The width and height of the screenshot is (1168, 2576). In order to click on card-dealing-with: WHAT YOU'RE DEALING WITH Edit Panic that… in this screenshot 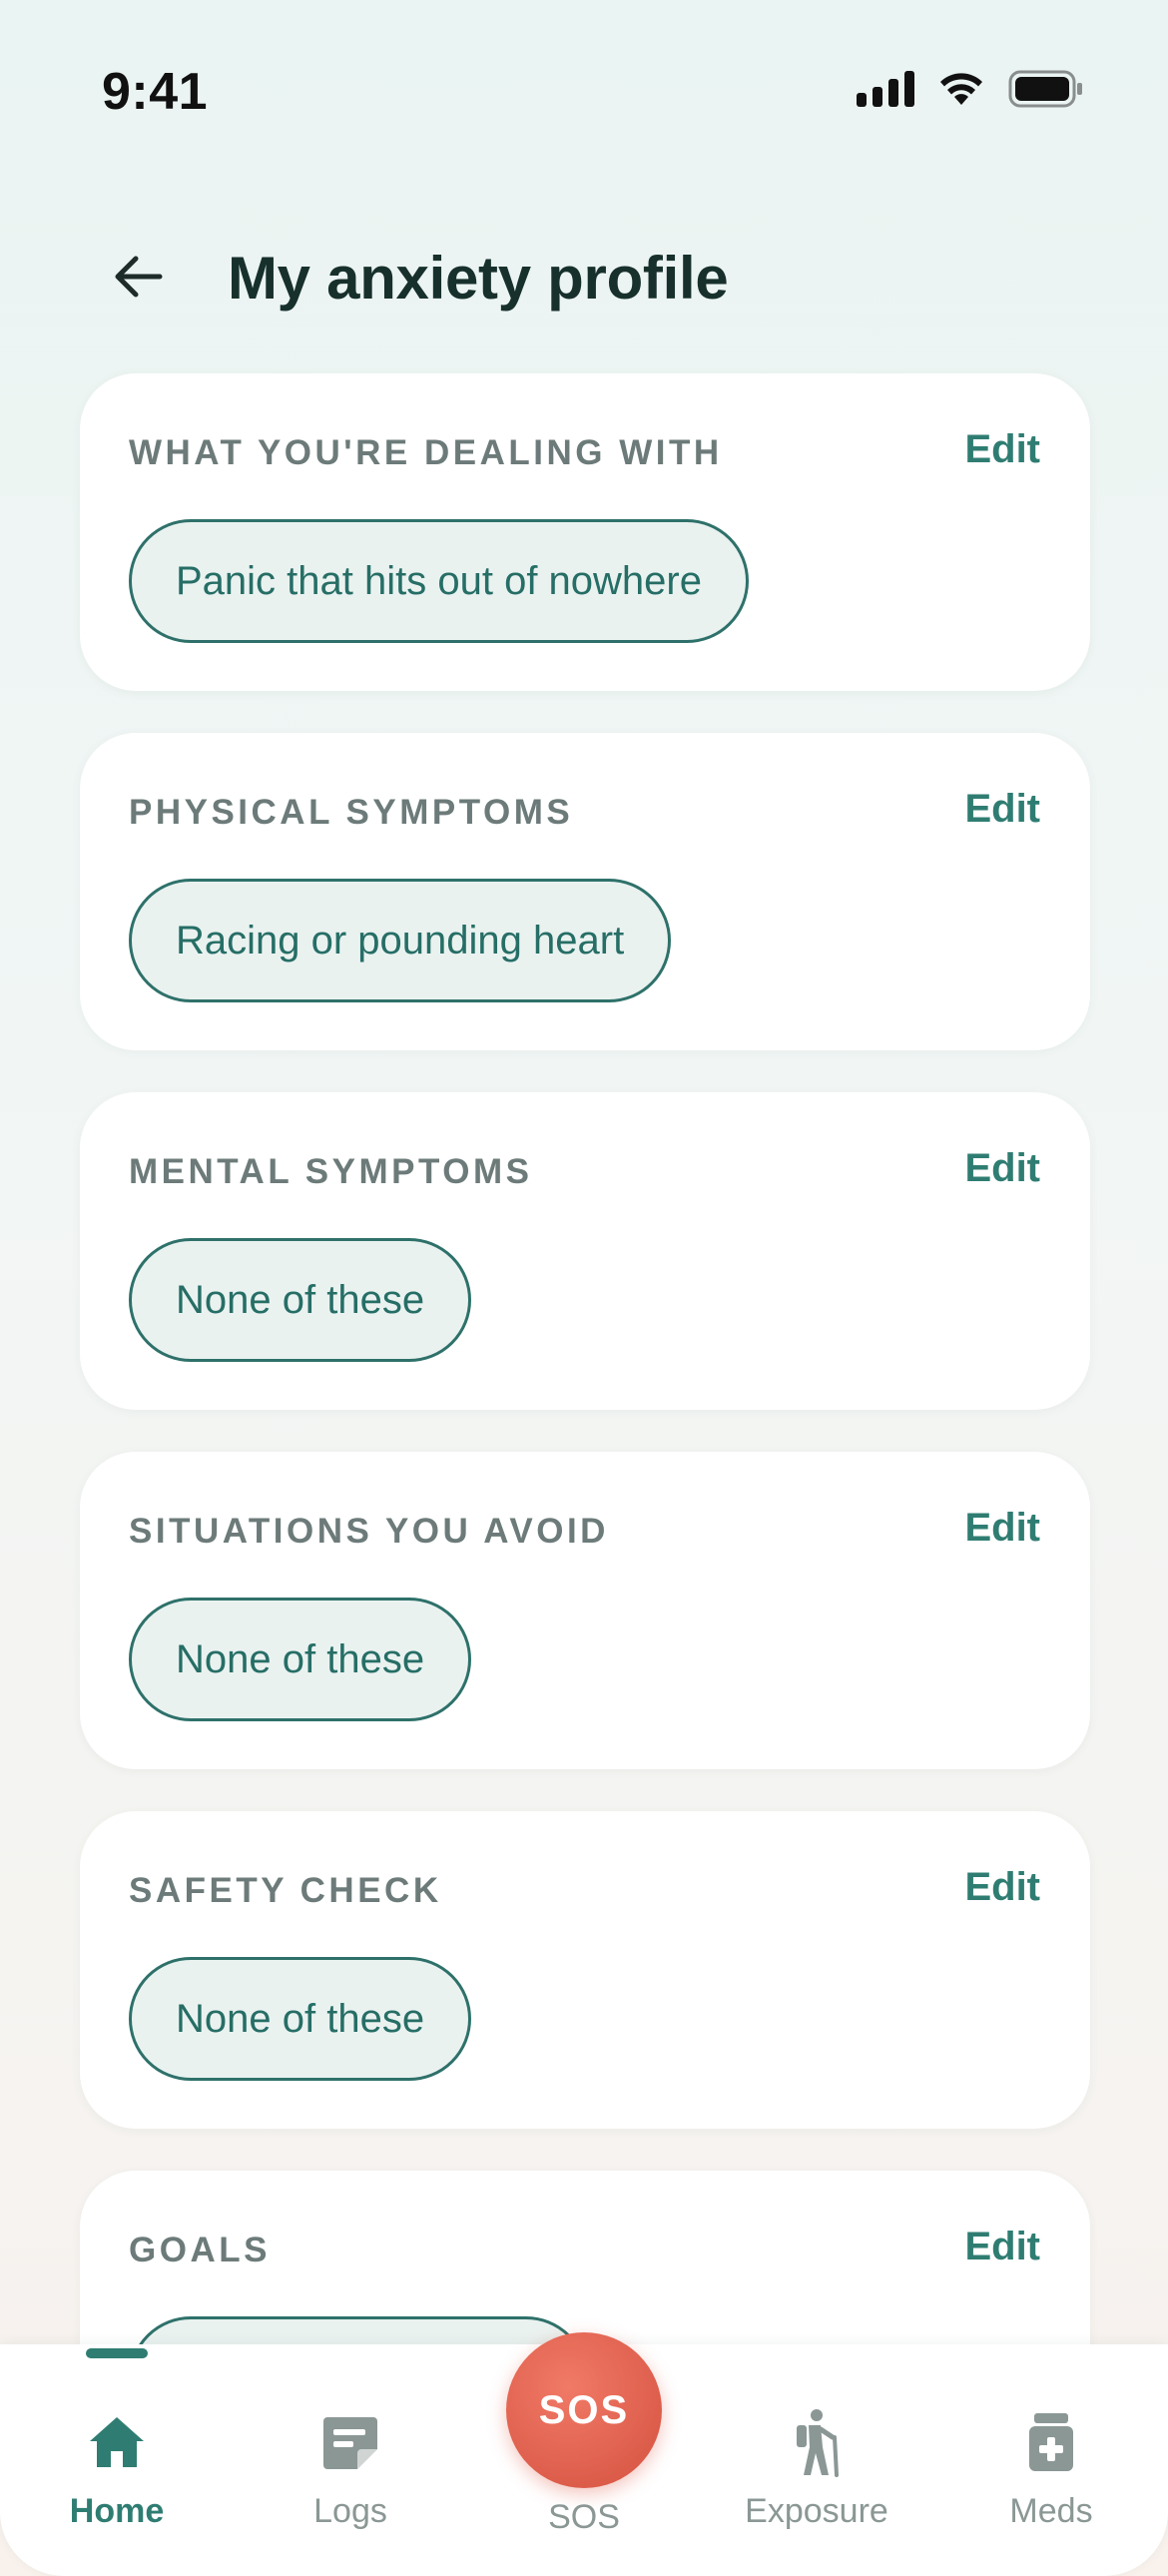, I will do `click(585, 532)`.